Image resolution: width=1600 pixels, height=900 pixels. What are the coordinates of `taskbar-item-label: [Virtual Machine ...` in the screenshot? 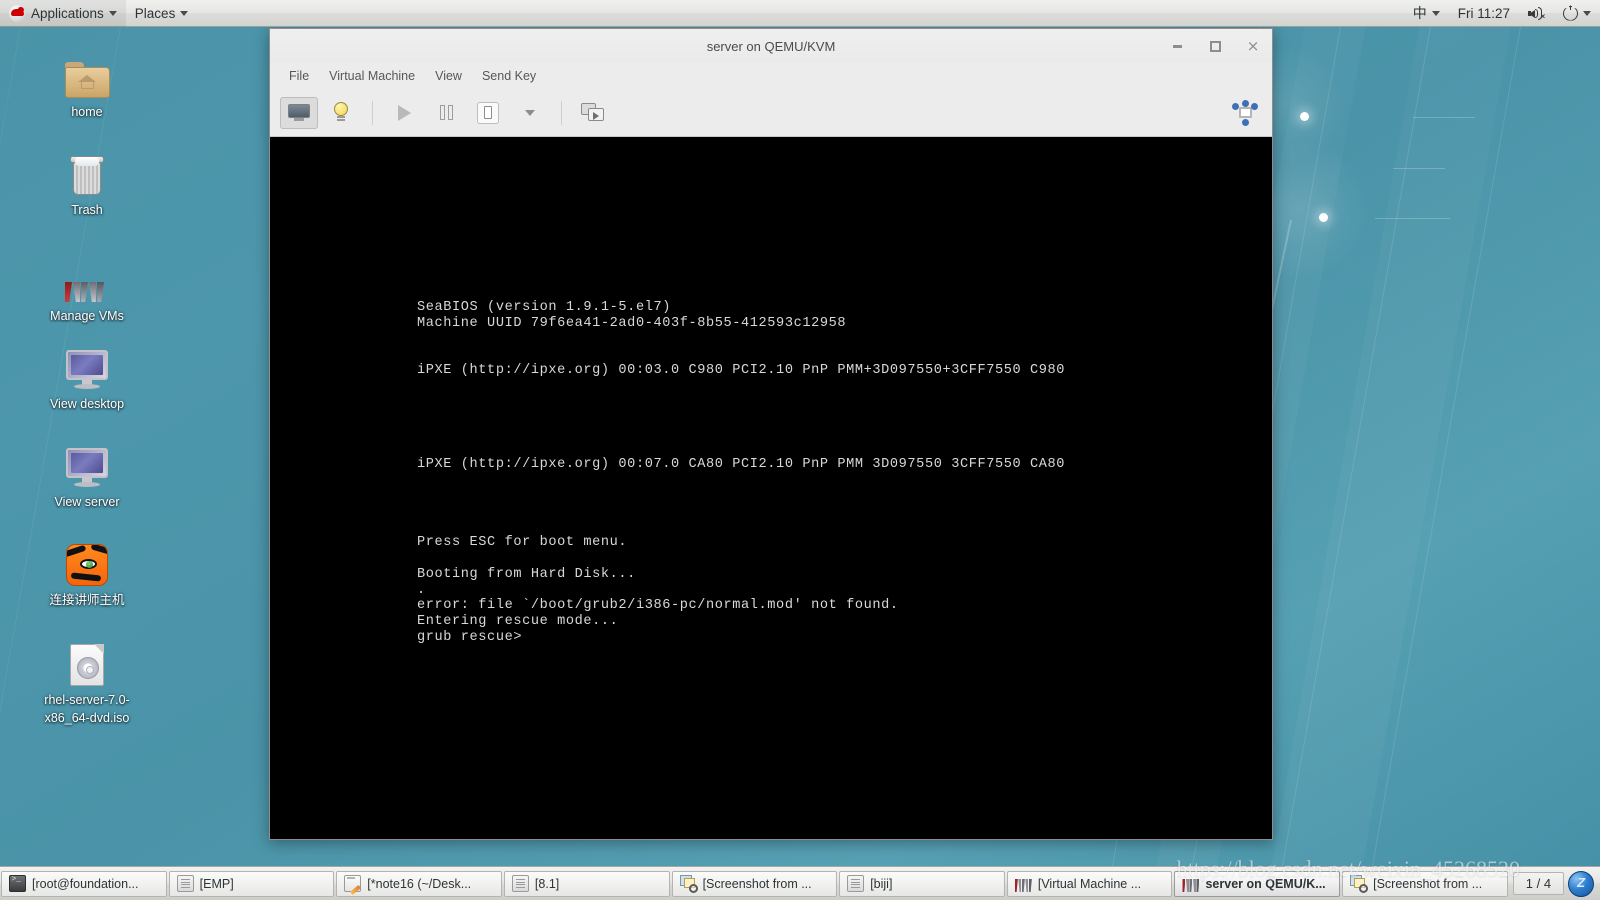 It's located at (1089, 883).